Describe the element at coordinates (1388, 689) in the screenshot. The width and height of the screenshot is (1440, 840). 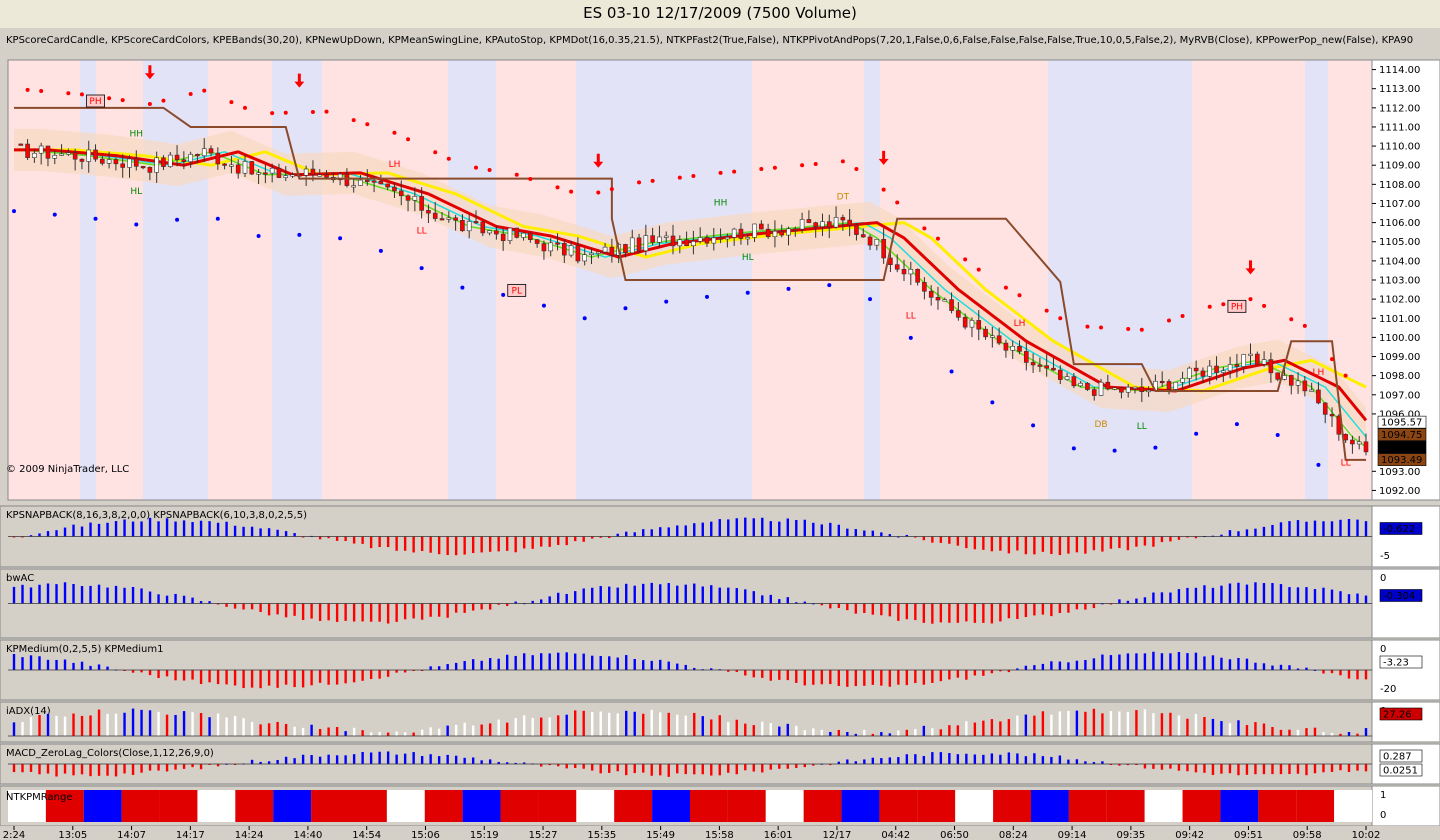
I see `indicator-tick: -20` at that location.